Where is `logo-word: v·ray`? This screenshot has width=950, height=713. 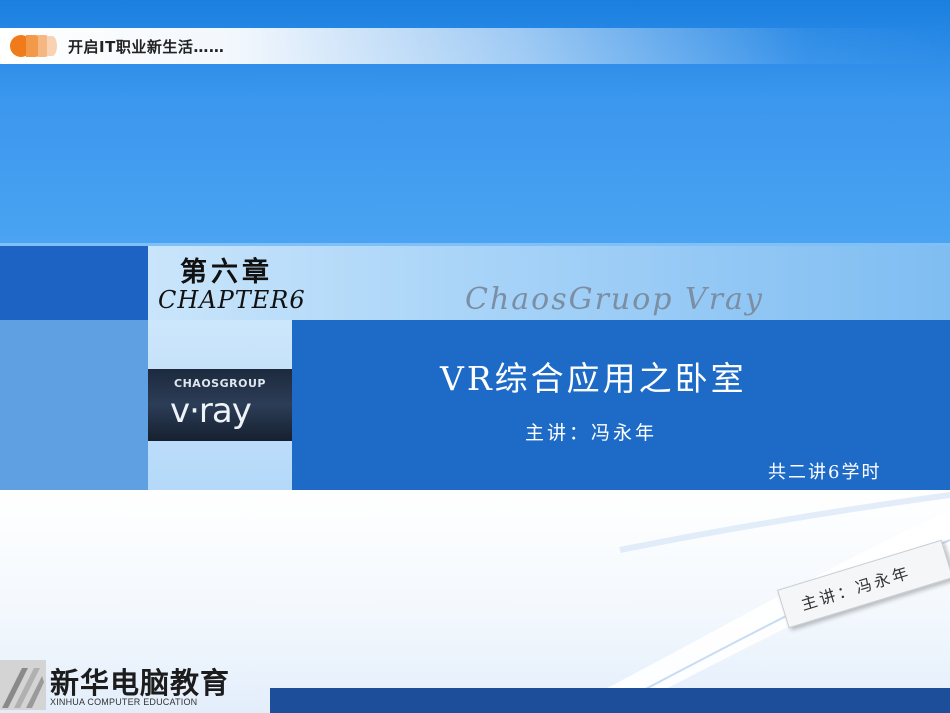
logo-word: v·ray is located at coordinates (211, 411).